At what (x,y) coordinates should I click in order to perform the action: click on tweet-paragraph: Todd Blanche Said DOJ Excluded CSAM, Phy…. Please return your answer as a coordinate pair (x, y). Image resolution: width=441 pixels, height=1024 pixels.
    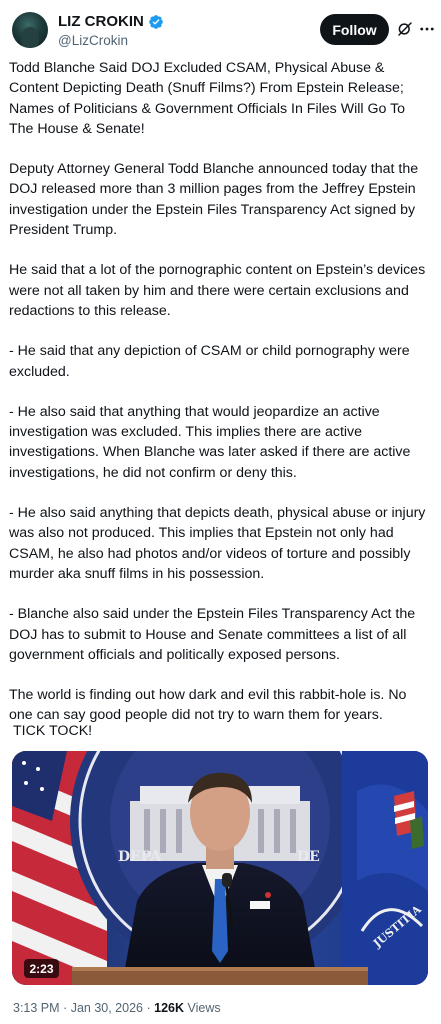
    Looking at the image, I should click on (207, 98).